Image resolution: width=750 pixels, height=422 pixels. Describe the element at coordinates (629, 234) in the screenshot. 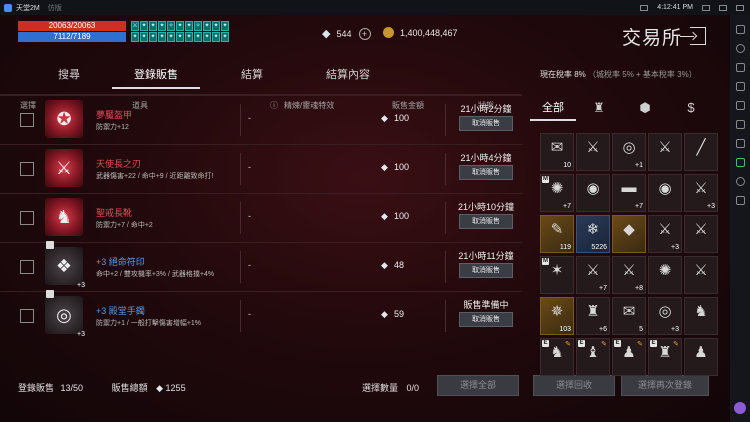

I see `inventory-slot: ◆` at that location.